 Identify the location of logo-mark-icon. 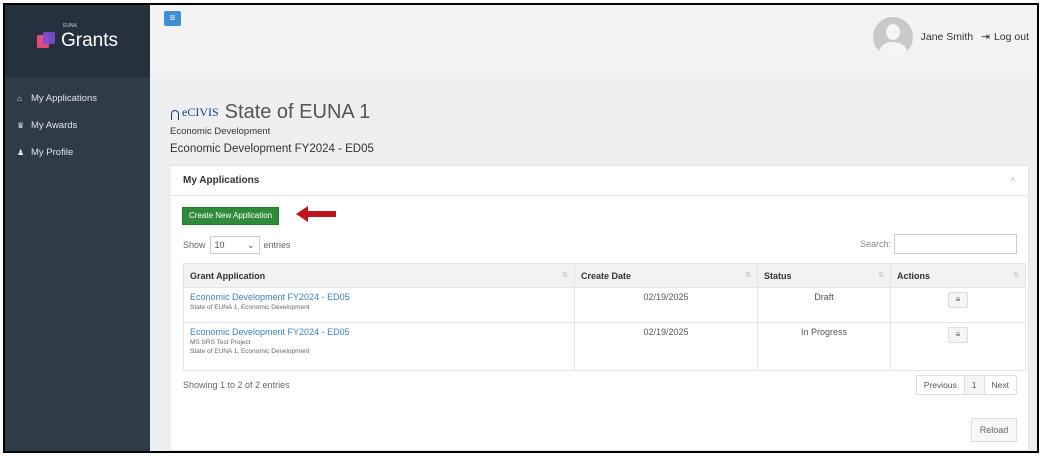
(45, 41).